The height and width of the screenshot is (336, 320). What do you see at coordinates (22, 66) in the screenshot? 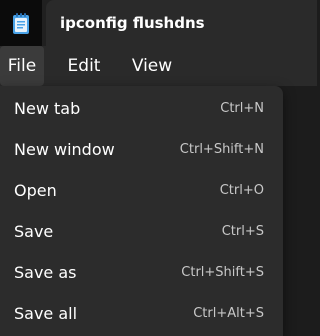
I see `menu-file: File` at bounding box center [22, 66].